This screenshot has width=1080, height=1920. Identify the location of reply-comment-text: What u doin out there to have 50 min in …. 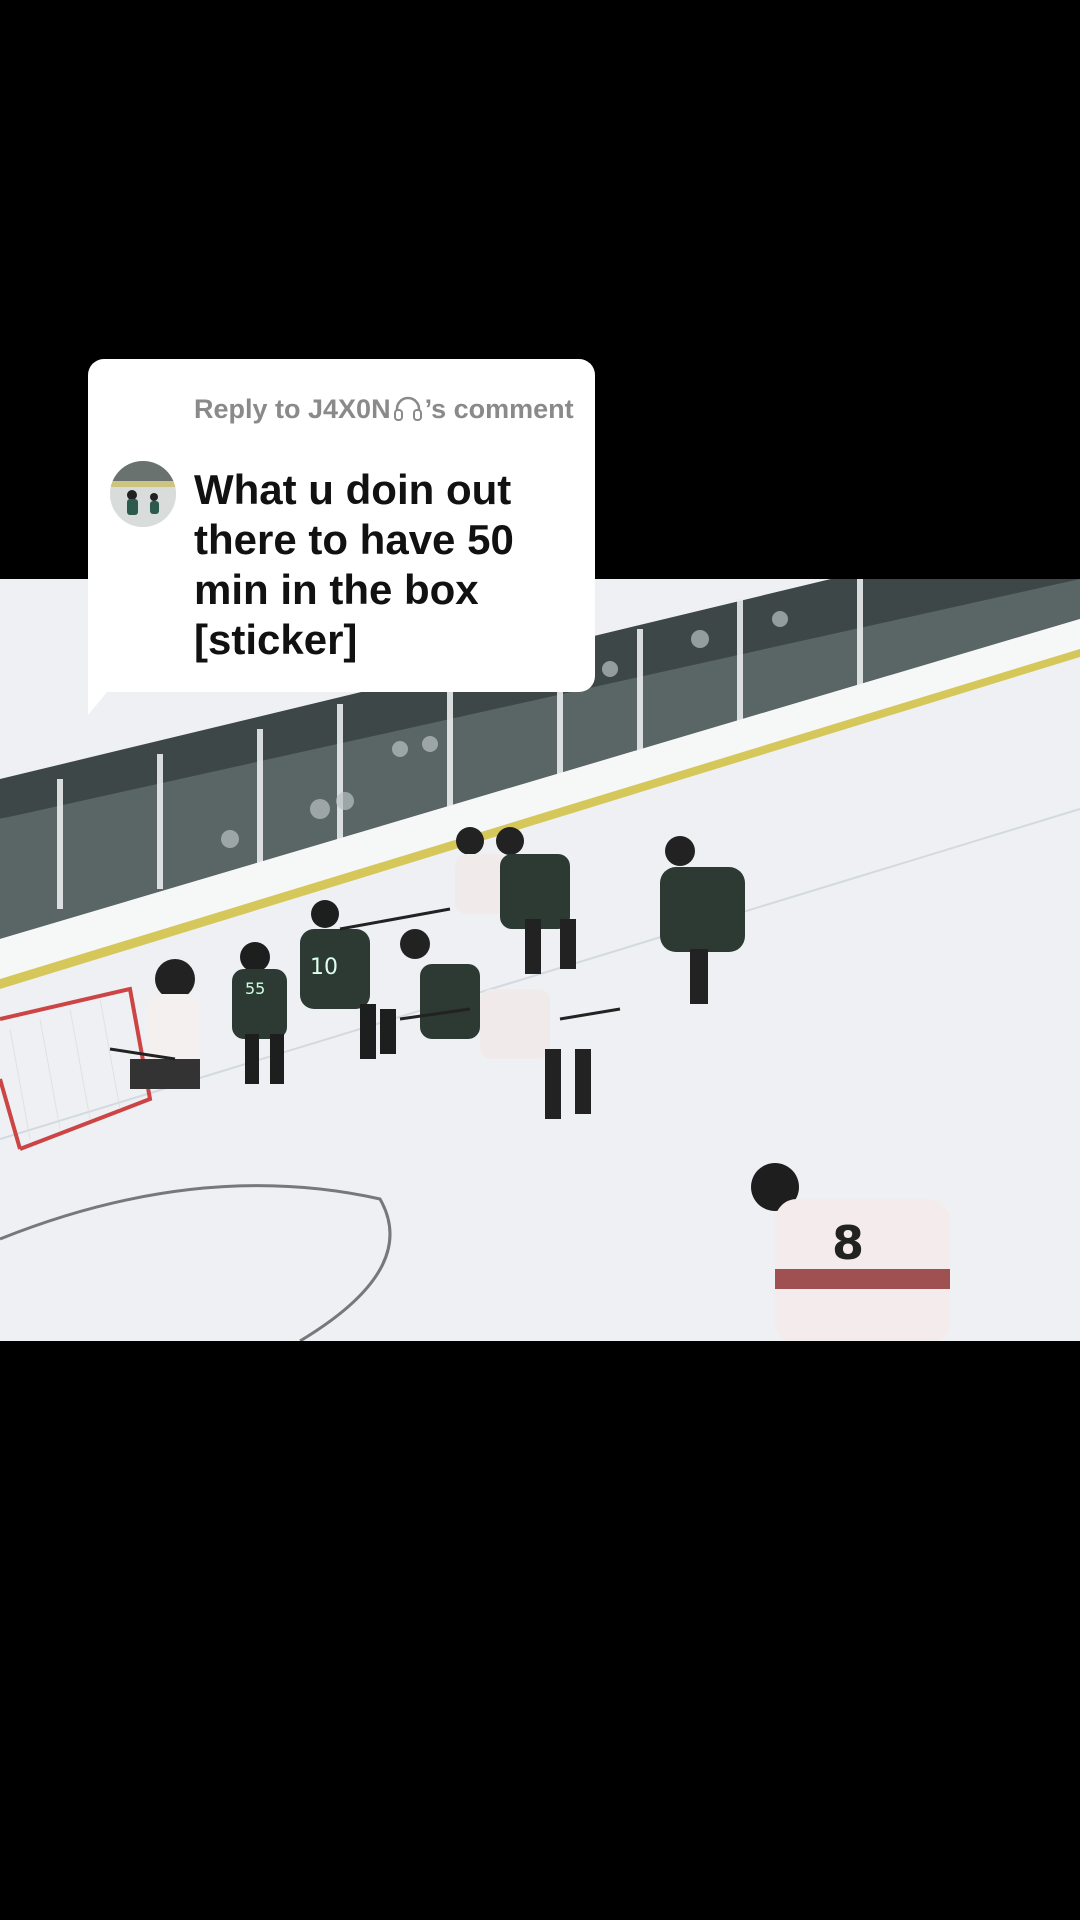
(354, 564).